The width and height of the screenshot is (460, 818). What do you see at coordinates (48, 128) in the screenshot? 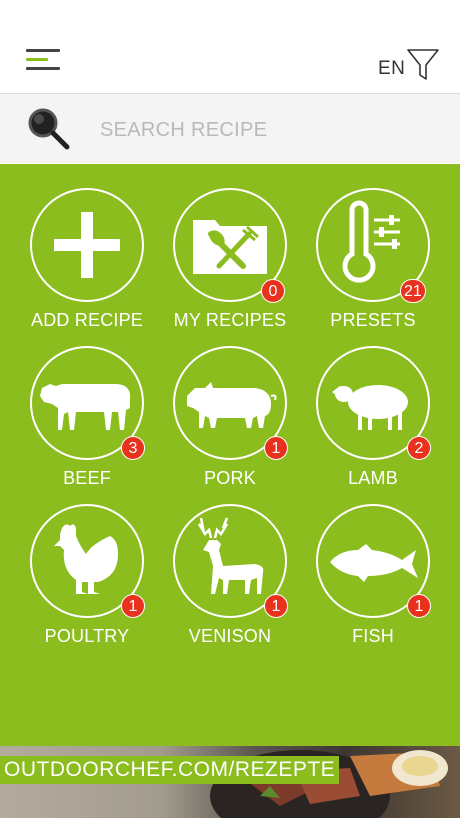
I see `magnifier-icon` at bounding box center [48, 128].